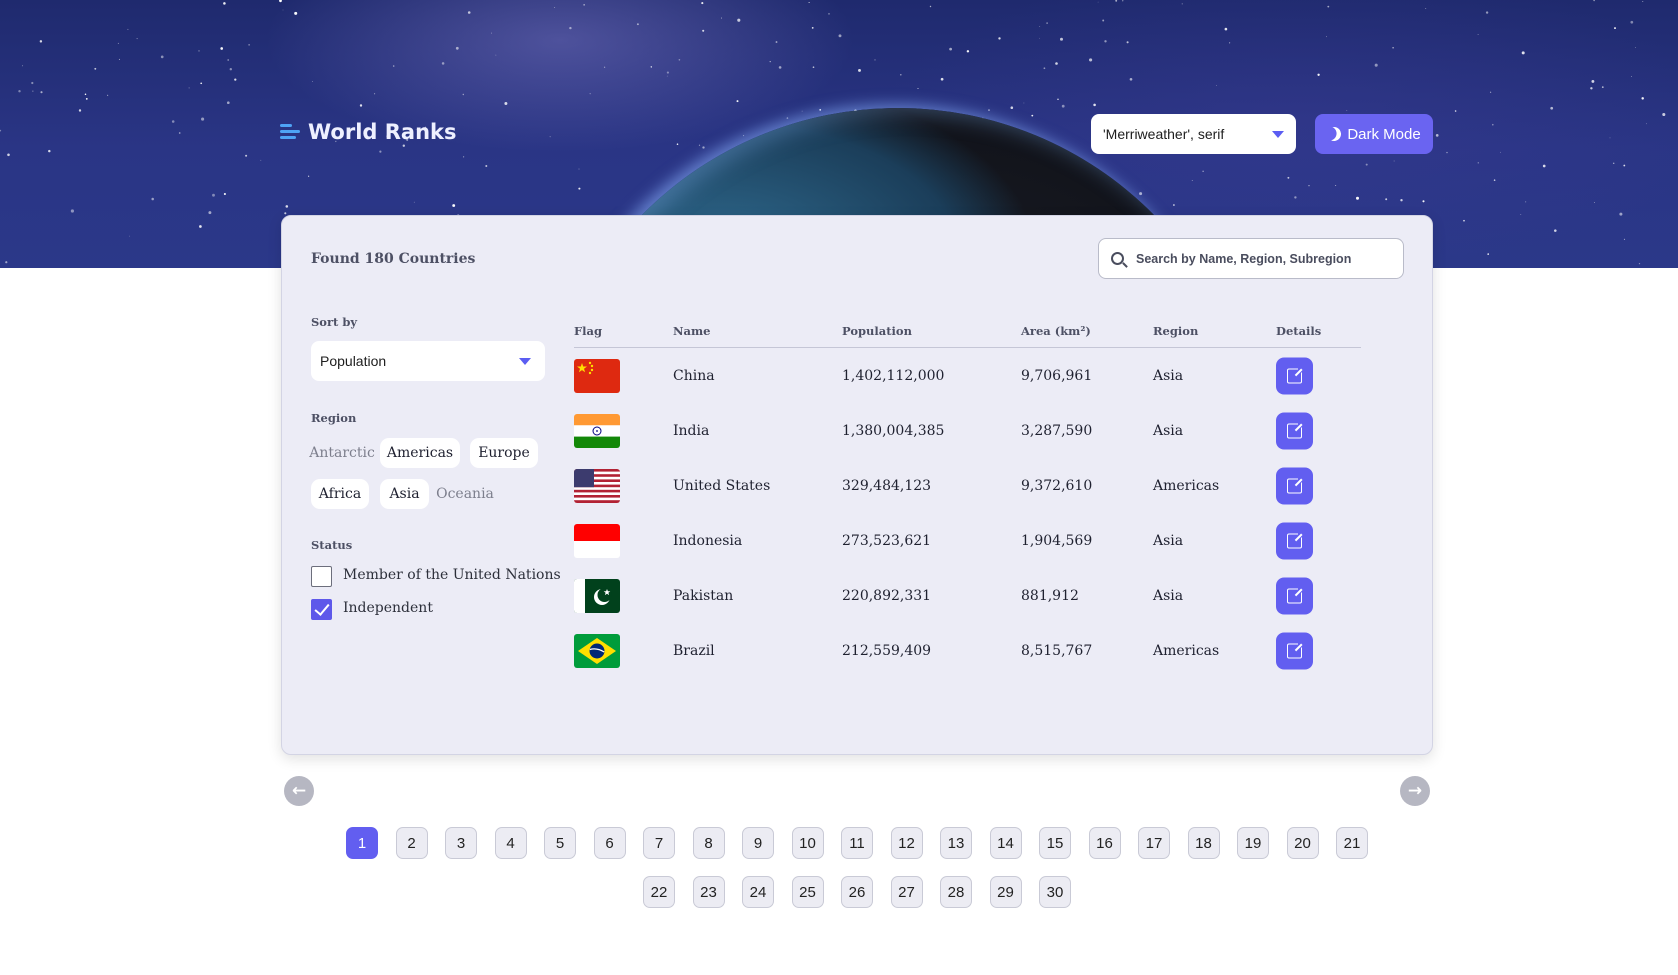  What do you see at coordinates (956, 892) in the screenshot?
I see `page-button-28: 28` at bounding box center [956, 892].